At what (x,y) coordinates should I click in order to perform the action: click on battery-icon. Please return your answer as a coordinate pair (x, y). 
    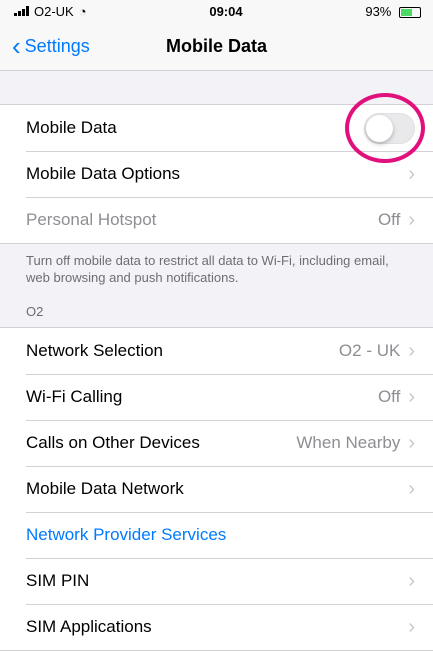
    Looking at the image, I should click on (410, 12).